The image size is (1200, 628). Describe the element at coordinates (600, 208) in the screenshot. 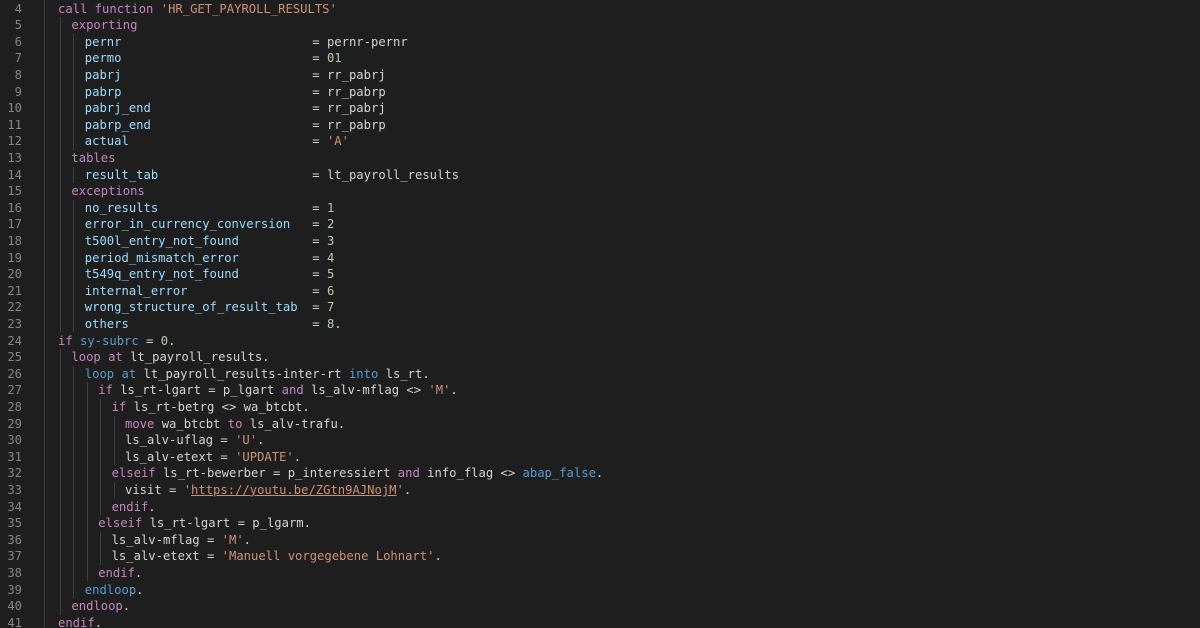

I see `code-line: 16 no_results = 1` at that location.